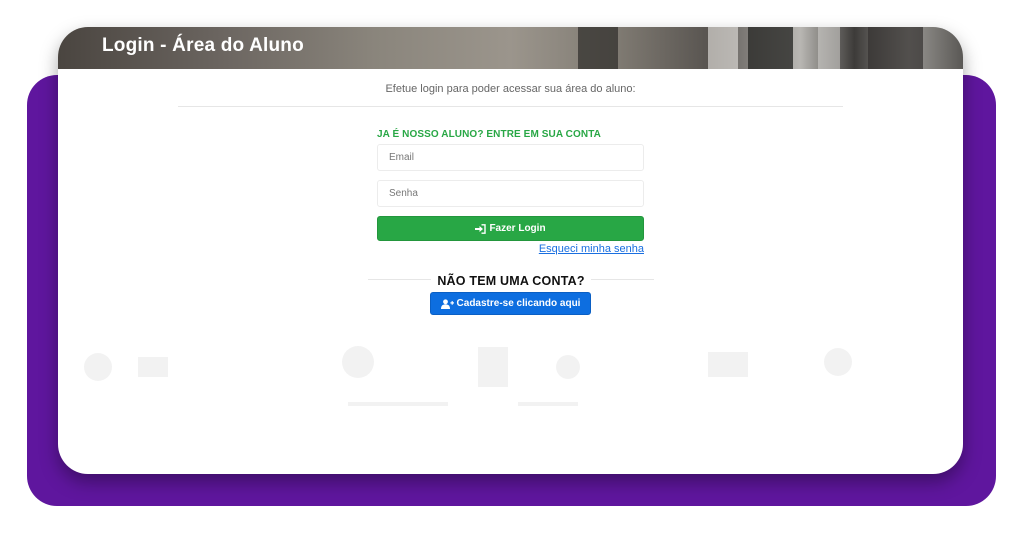 The image size is (1024, 536). What do you see at coordinates (203, 45) in the screenshot?
I see `page-title: Login - Área do Aluno` at bounding box center [203, 45].